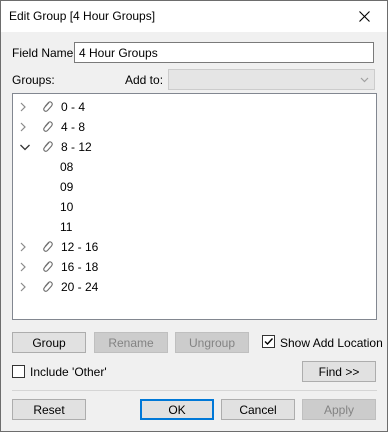 This screenshot has height=432, width=388. Describe the element at coordinates (177, 409) in the screenshot. I see `ok-button: OK` at that location.